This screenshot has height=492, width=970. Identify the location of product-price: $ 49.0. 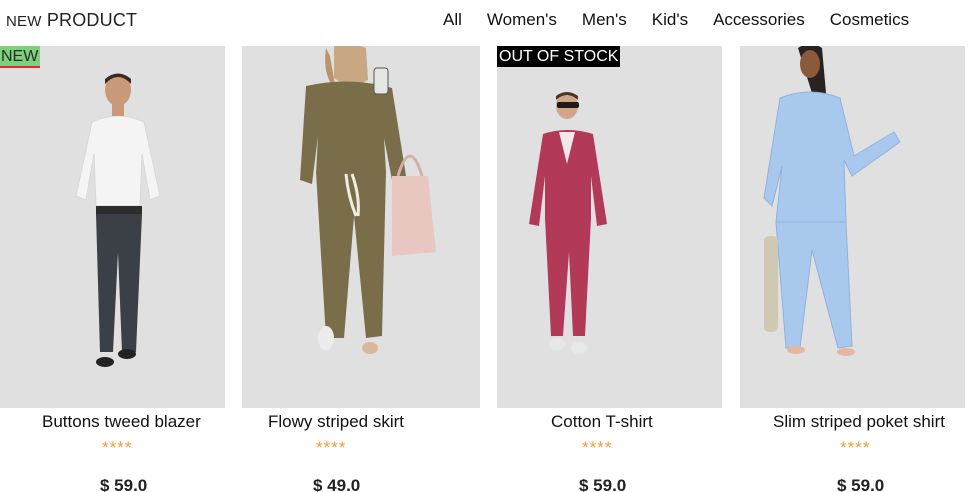
(337, 484).